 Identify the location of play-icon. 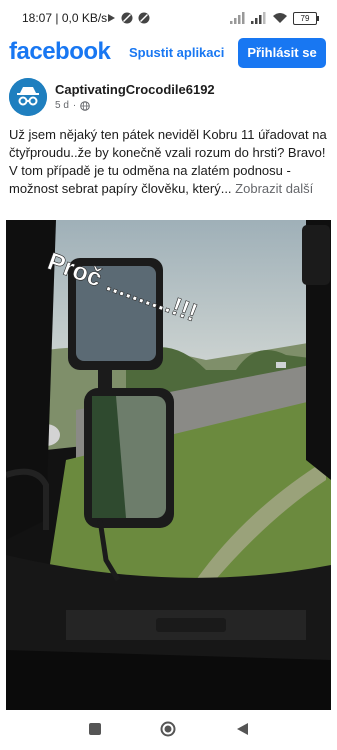
(111, 18).